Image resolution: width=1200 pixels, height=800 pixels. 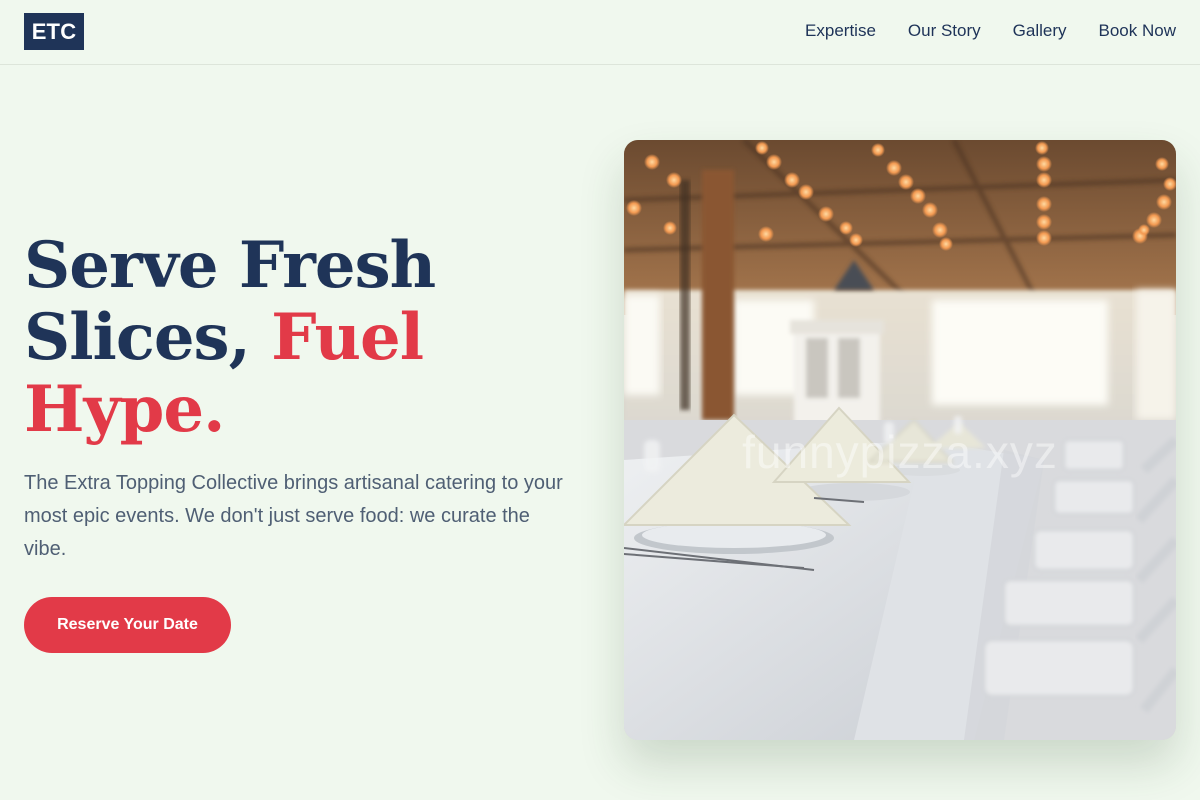 What do you see at coordinates (990, 31) in the screenshot?
I see `main-nav: Expertise Our Story Gallery Book Now` at bounding box center [990, 31].